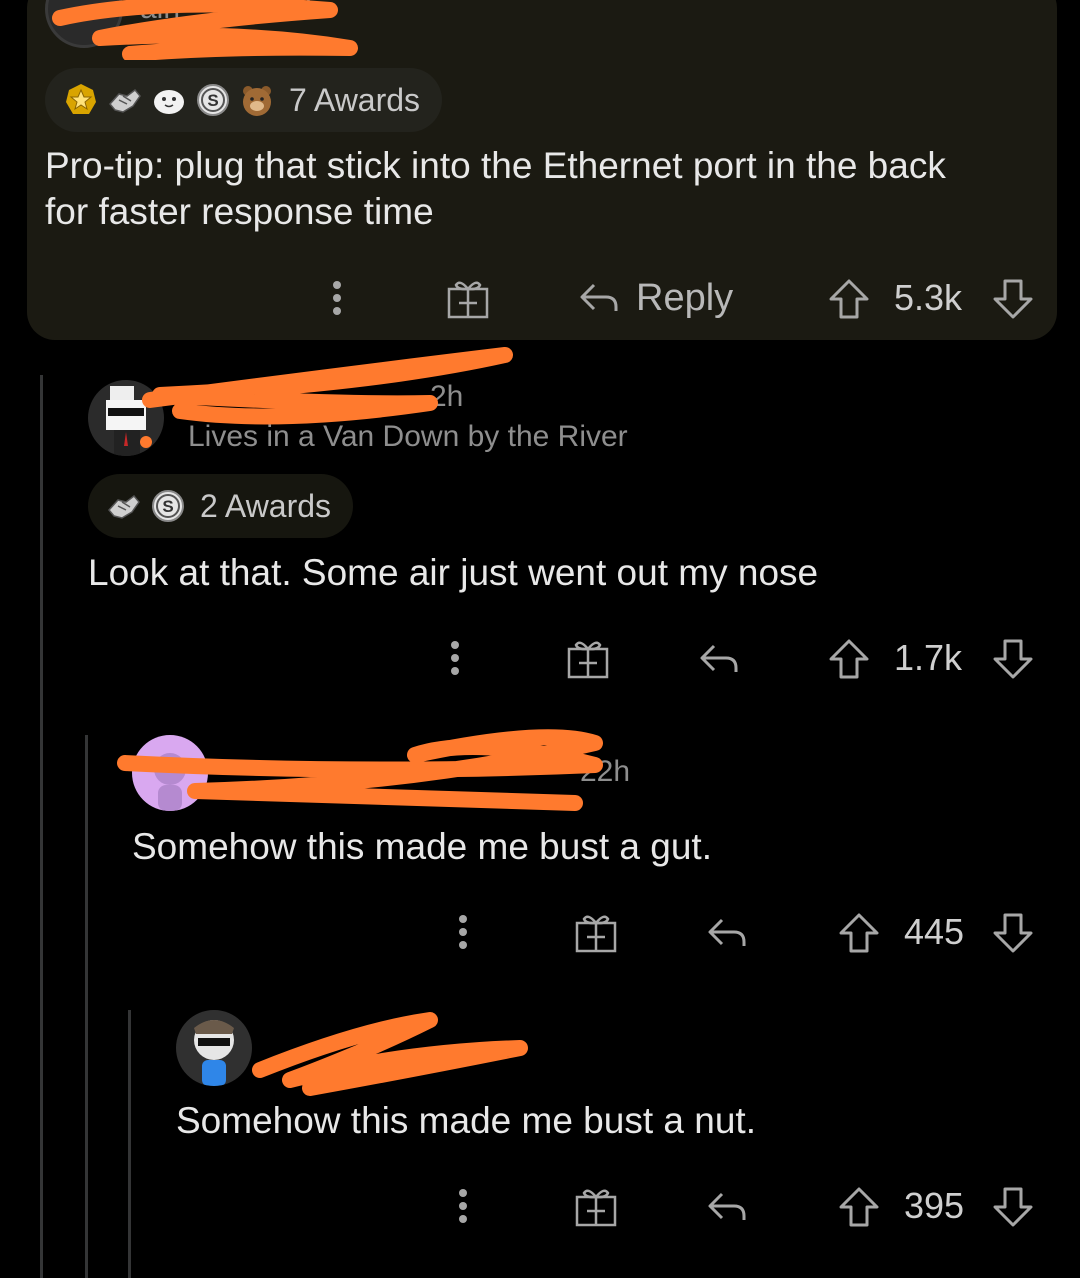 The image size is (1080, 1278). What do you see at coordinates (928, 657) in the screenshot?
I see `comment2-score: 1.7k` at bounding box center [928, 657].